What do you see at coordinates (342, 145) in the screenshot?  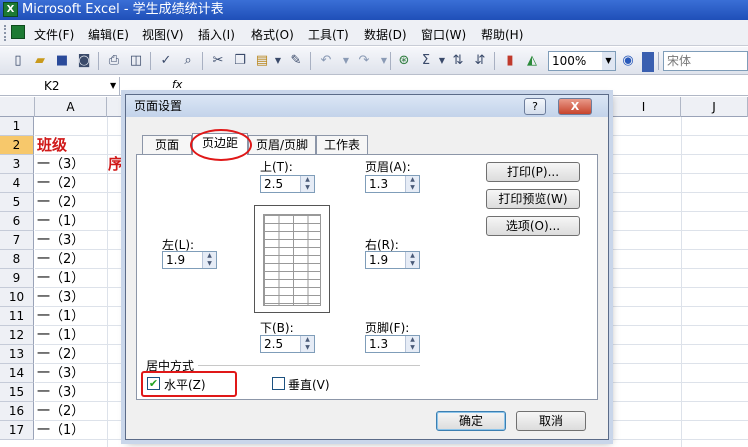 I see `tab-sheet: 工作表` at bounding box center [342, 145].